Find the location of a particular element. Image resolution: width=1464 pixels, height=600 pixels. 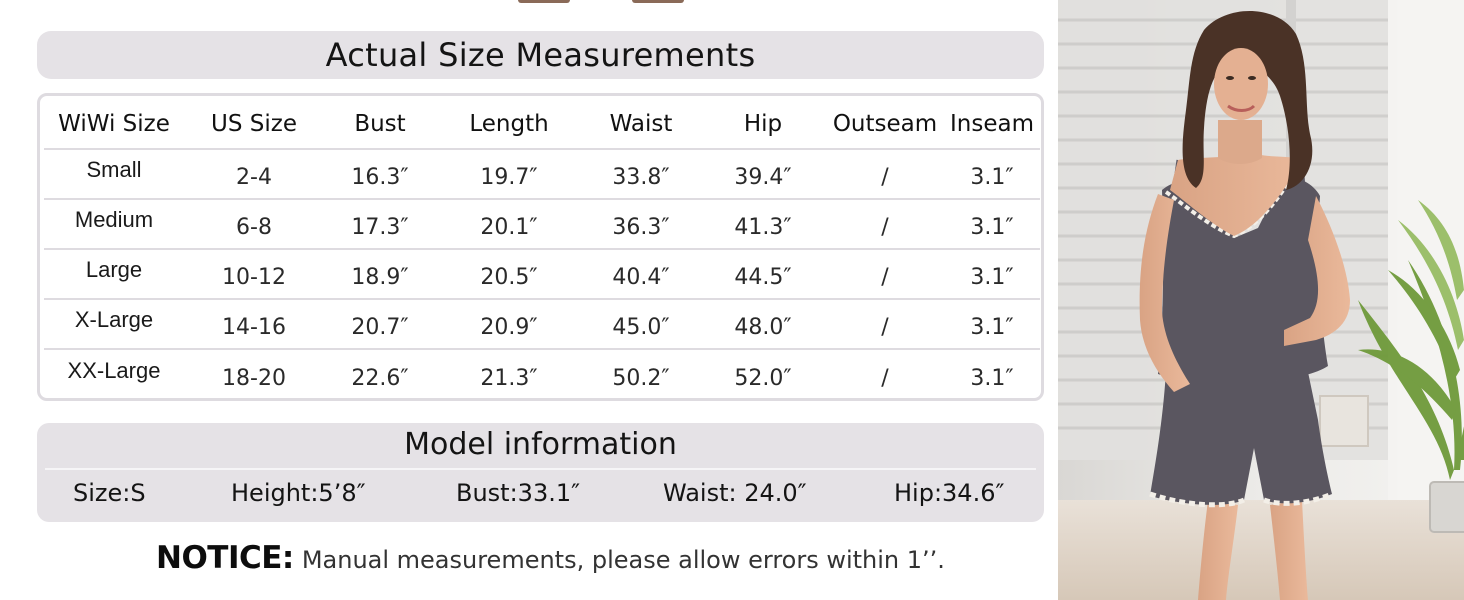

bust-cell: 20.7″ is located at coordinates (380, 327).